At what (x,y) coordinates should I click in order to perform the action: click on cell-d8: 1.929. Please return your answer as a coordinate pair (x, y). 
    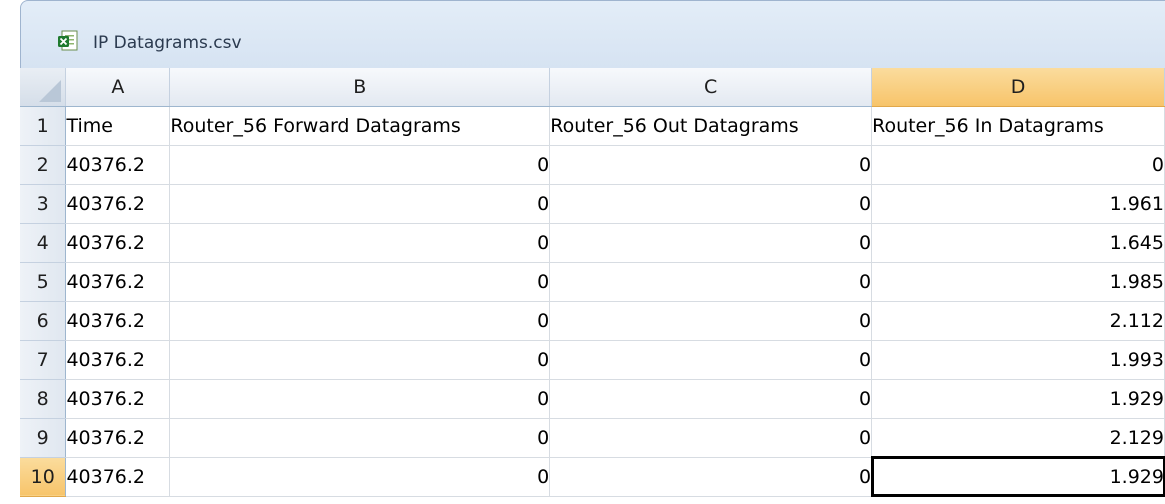
    Looking at the image, I should click on (1018, 399).